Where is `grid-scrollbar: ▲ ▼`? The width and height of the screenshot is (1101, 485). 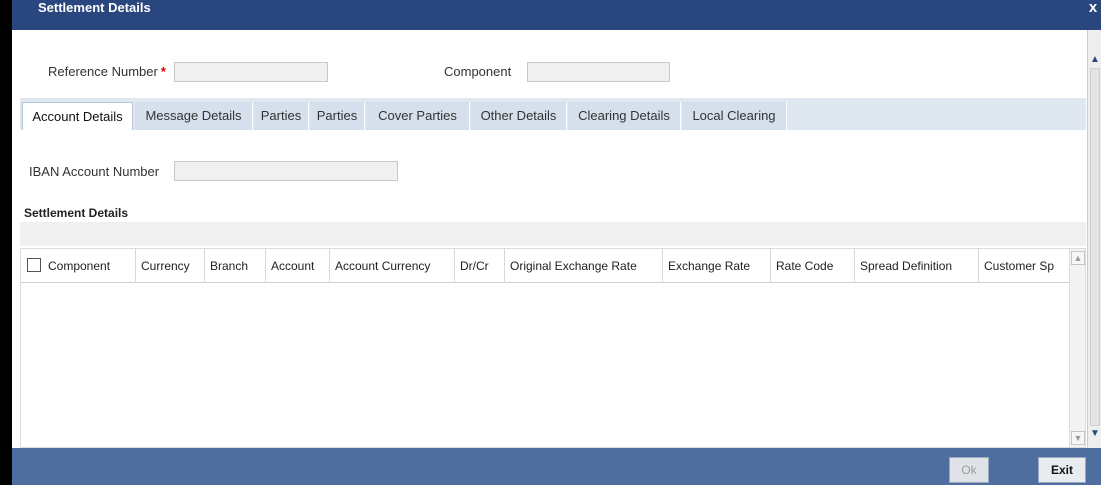 grid-scrollbar: ▲ ▼ is located at coordinates (1077, 348).